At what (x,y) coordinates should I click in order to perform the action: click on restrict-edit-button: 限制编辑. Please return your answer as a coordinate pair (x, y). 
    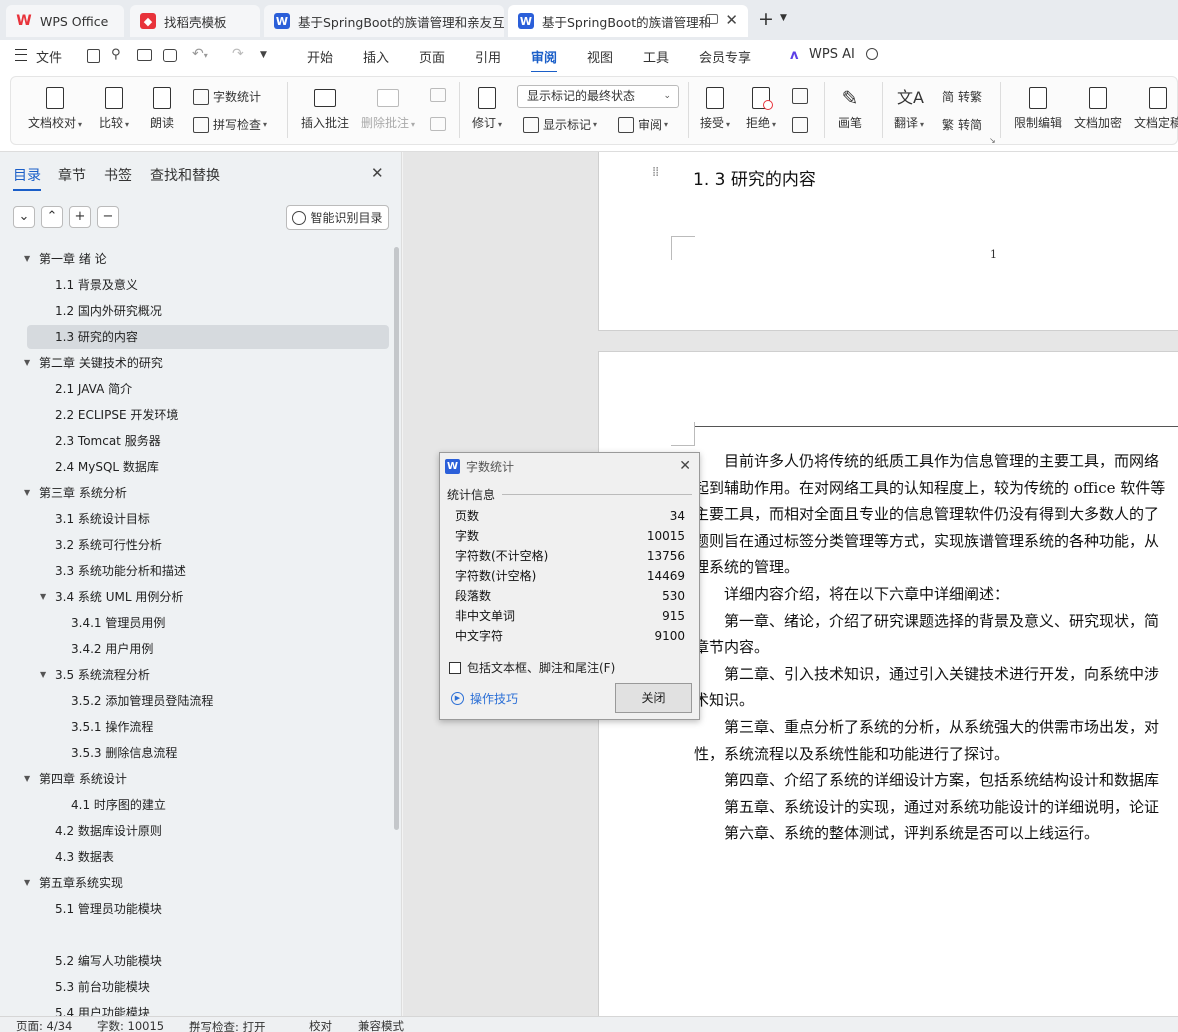
    Looking at the image, I should click on (1038, 108).